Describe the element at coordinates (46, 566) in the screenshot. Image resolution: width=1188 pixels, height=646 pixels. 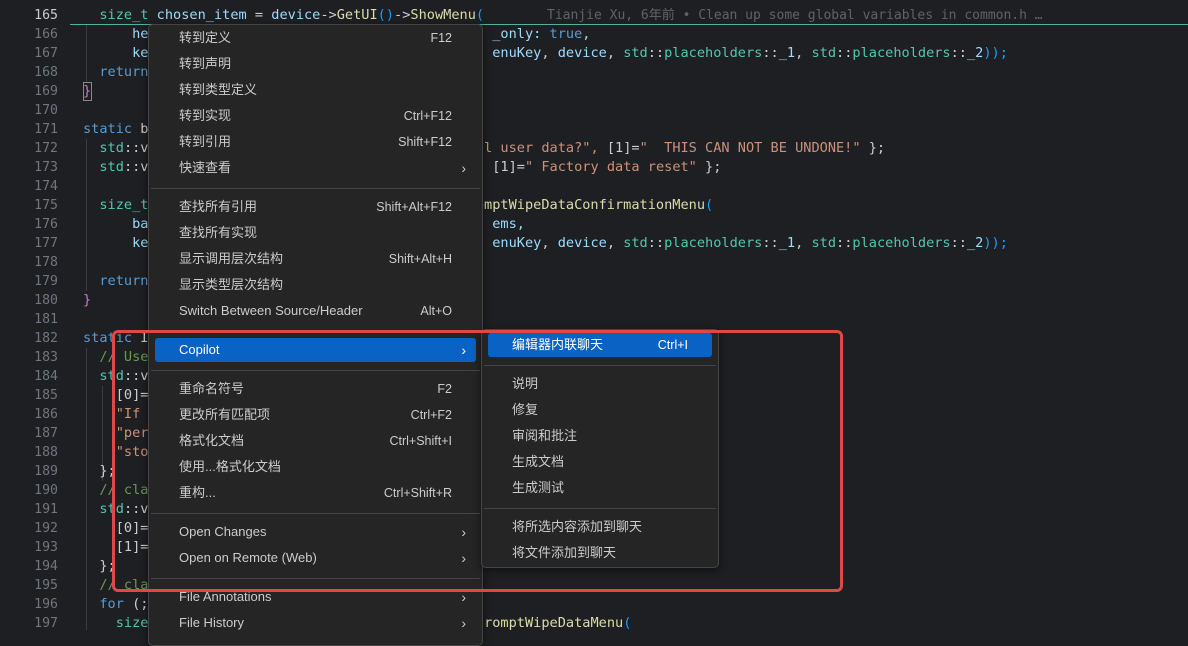
I see `line-number: 194` at that location.